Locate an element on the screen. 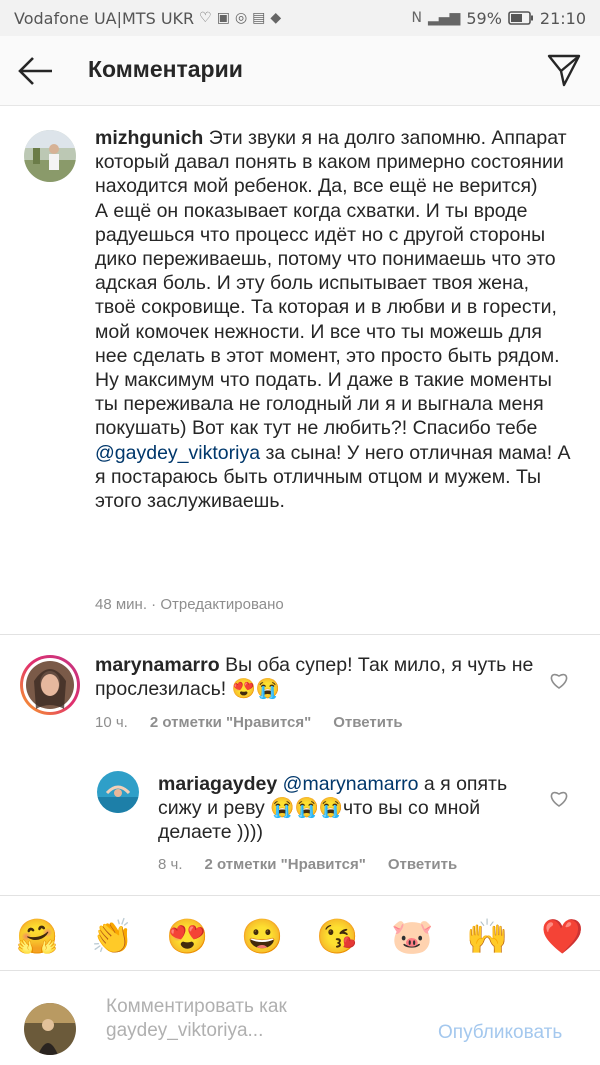 This screenshot has height=1065, width=600. comment-meta: 48 мин. · Отредактировано is located at coordinates (189, 604).